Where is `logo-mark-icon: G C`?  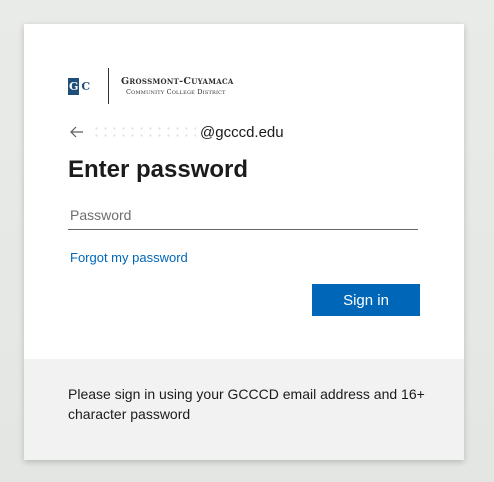
logo-mark-icon: G C is located at coordinates (79, 86).